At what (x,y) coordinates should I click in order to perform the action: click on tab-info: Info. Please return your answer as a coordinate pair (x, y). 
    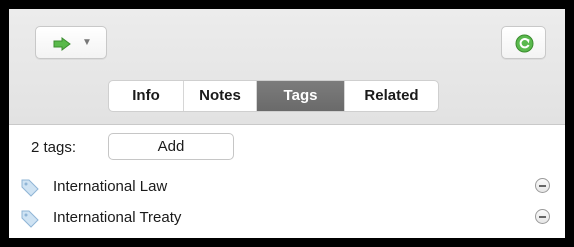
    Looking at the image, I should click on (146, 96).